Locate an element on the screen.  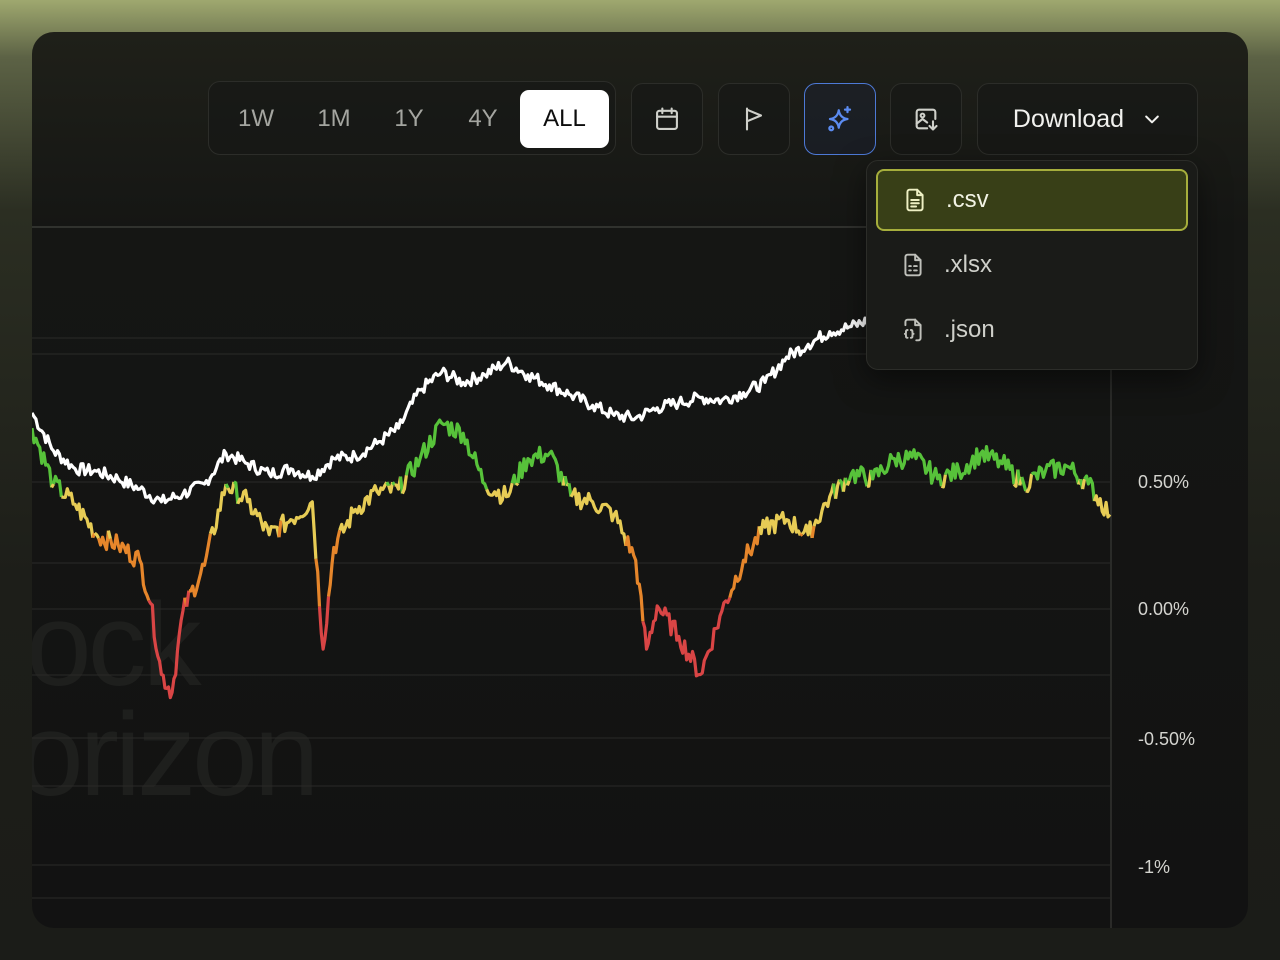
export-image-button is located at coordinates (926, 119).